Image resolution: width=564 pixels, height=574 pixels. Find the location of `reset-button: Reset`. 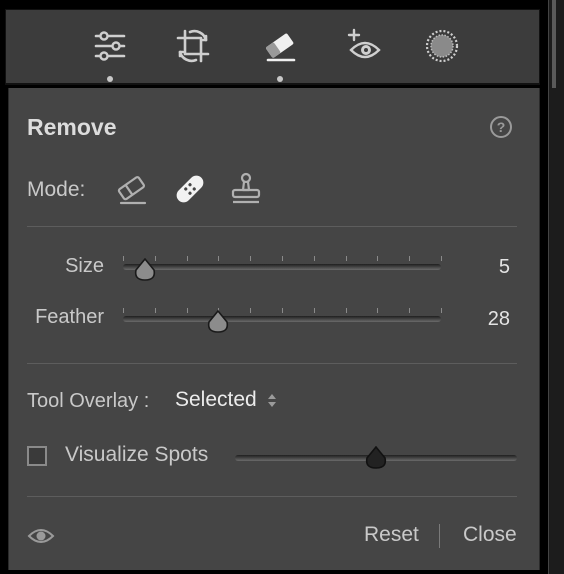

reset-button: Reset is located at coordinates (391, 535).